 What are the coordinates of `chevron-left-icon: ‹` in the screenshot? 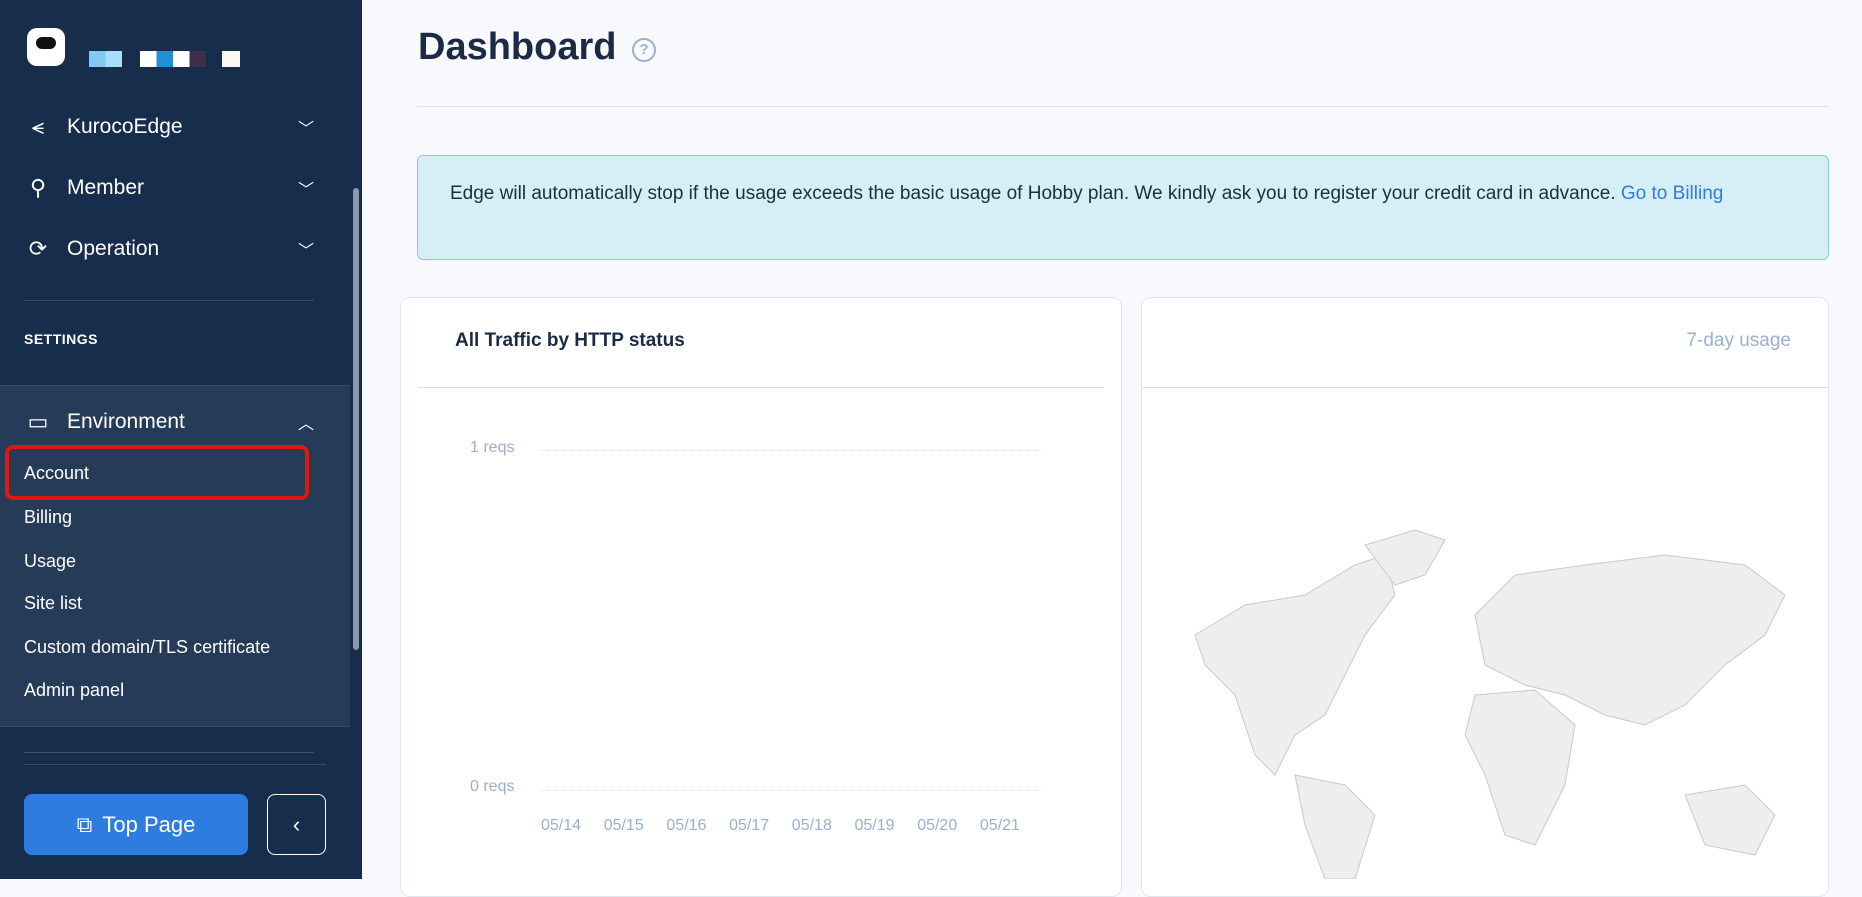 It's located at (296, 824).